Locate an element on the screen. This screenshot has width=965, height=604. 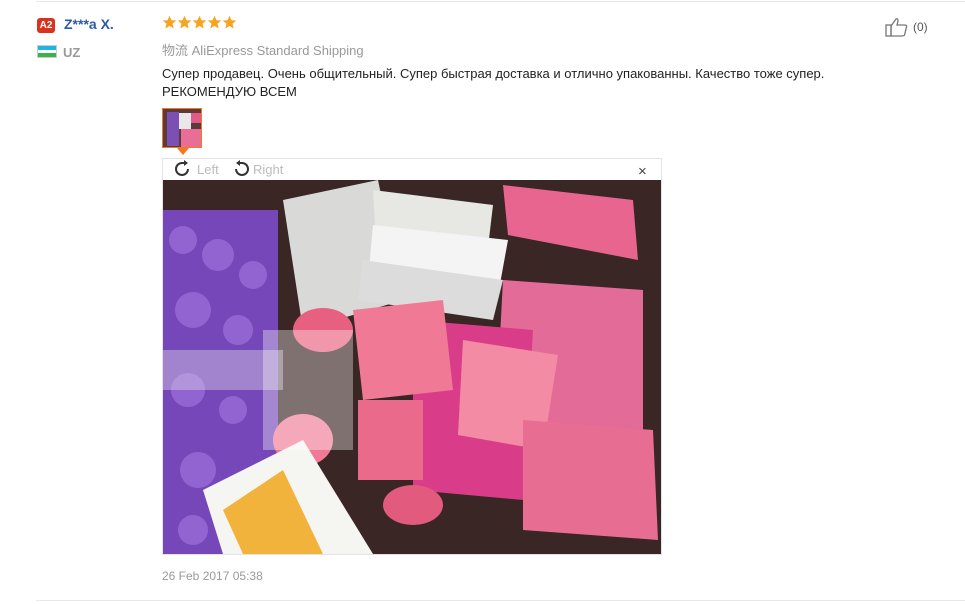
helpful-button: (0) is located at coordinates (906, 27).